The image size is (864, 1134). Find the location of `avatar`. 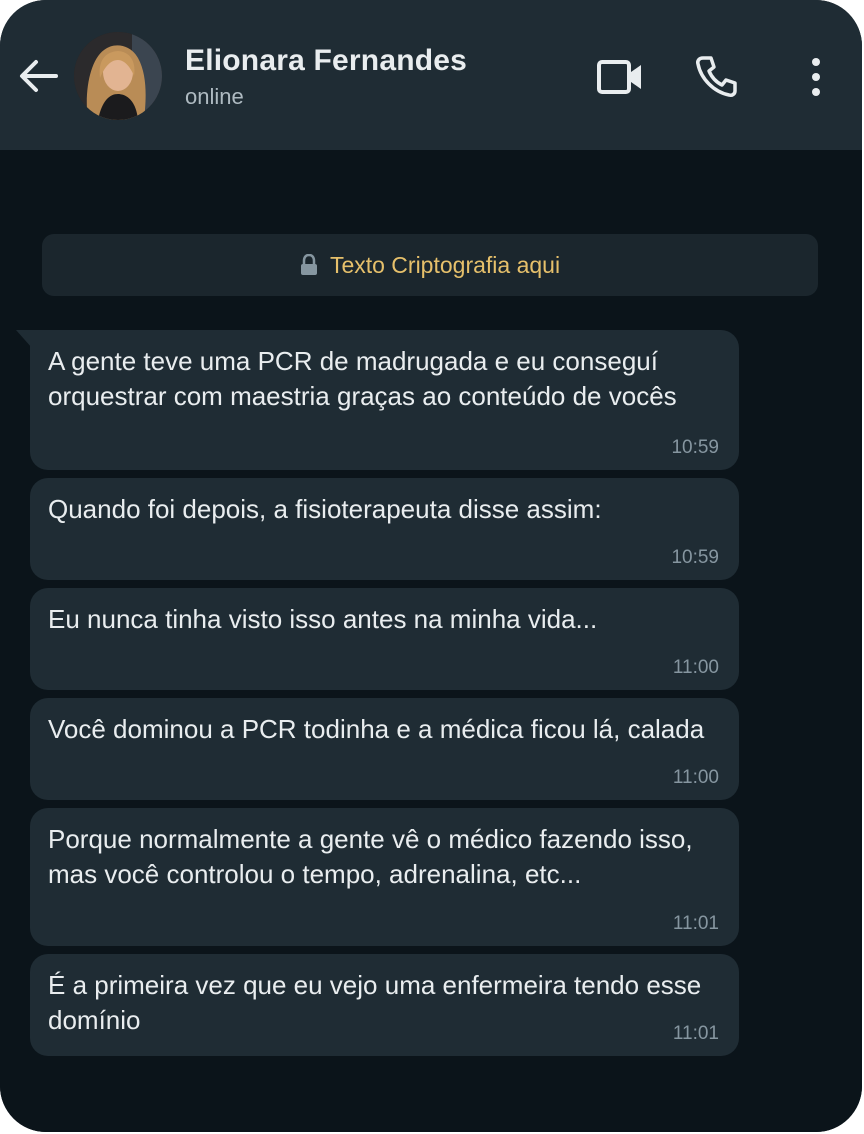

avatar is located at coordinates (118, 76).